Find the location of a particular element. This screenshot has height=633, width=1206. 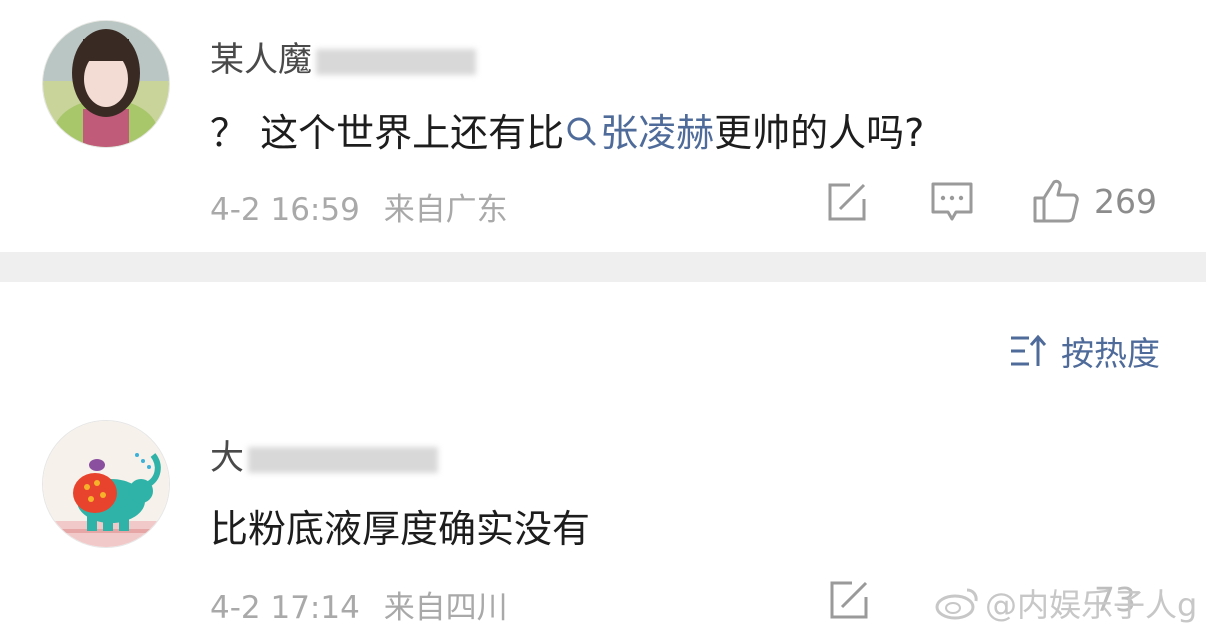

comment-icon is located at coordinates (952, 201).